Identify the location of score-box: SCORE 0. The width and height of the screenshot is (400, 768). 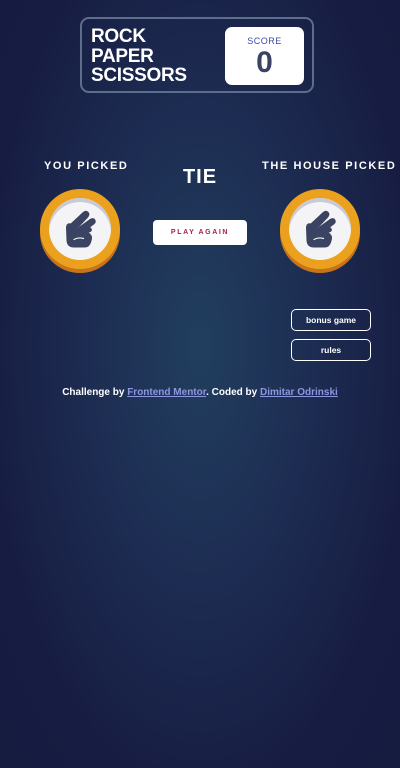
(264, 56).